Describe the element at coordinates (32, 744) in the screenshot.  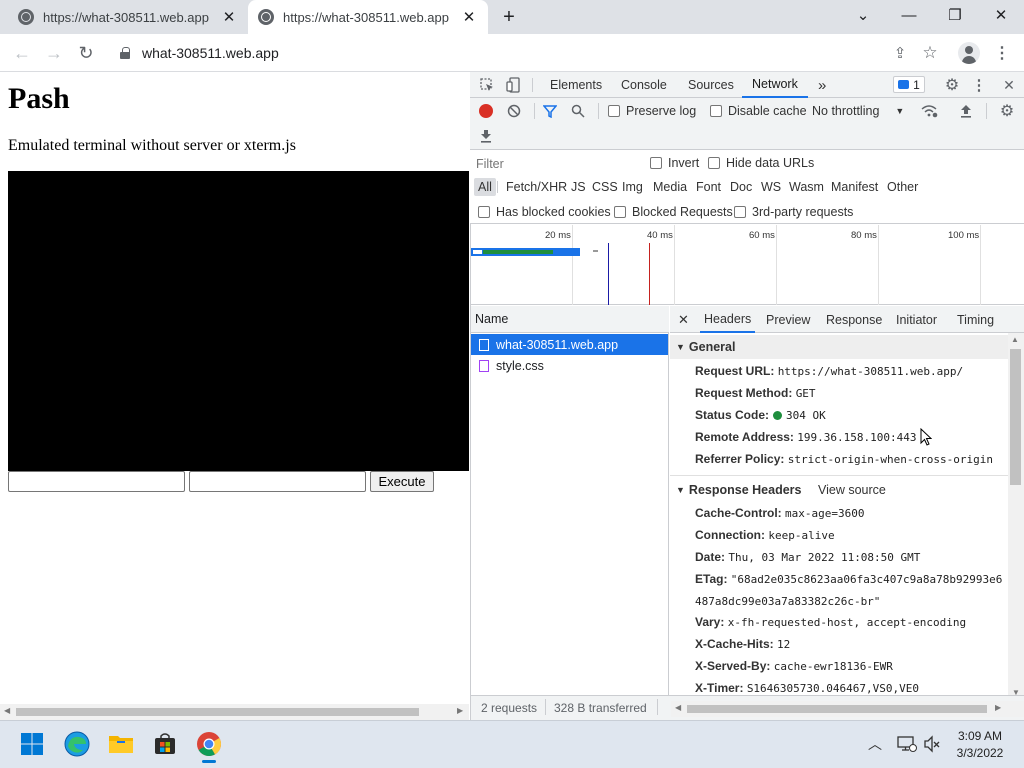
I see `windows-start-icon` at that location.